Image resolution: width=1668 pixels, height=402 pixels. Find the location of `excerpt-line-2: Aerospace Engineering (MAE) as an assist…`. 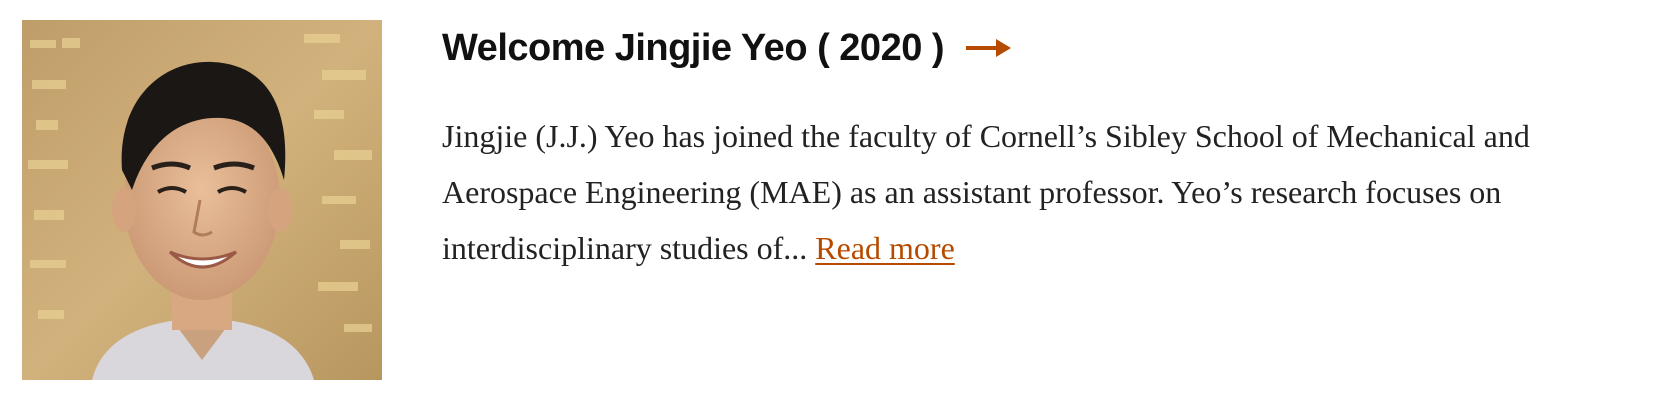

excerpt-line-2: Aerospace Engineering (MAE) as an assist… is located at coordinates (972, 192).